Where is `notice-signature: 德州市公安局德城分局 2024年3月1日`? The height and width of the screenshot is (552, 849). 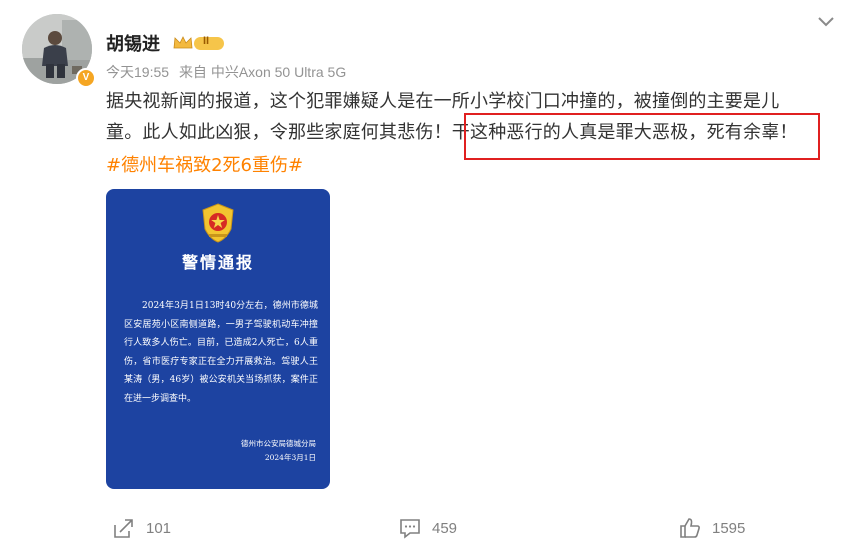 notice-signature: 德州市公安局德城分局 2024年3月1日 is located at coordinates (278, 451).